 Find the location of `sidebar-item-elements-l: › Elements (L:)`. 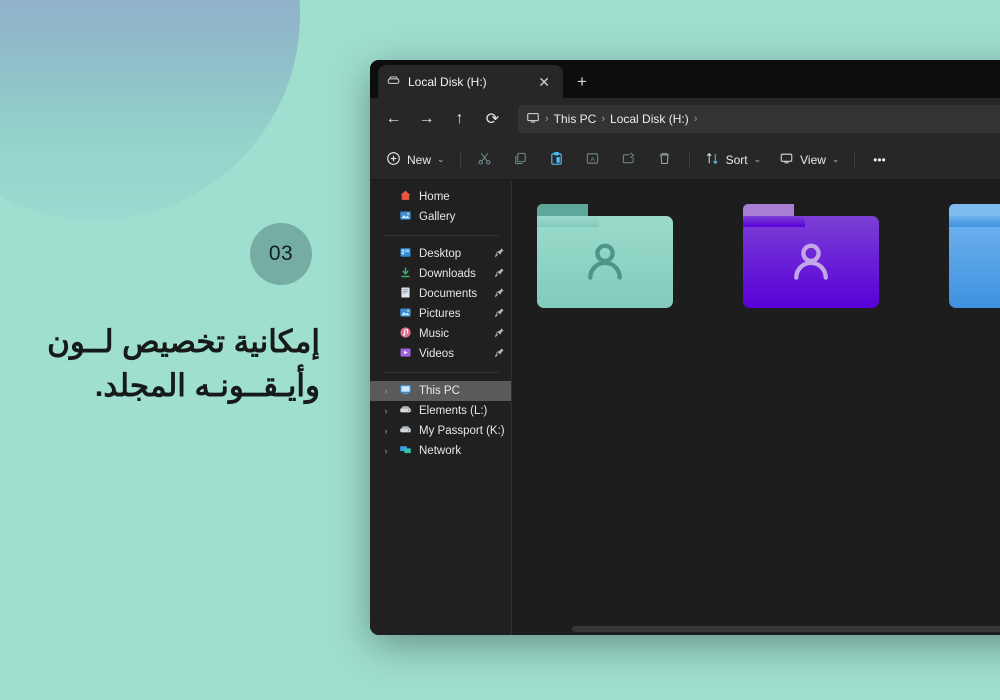

sidebar-item-elements-l: › Elements (L:) is located at coordinates (440, 411).